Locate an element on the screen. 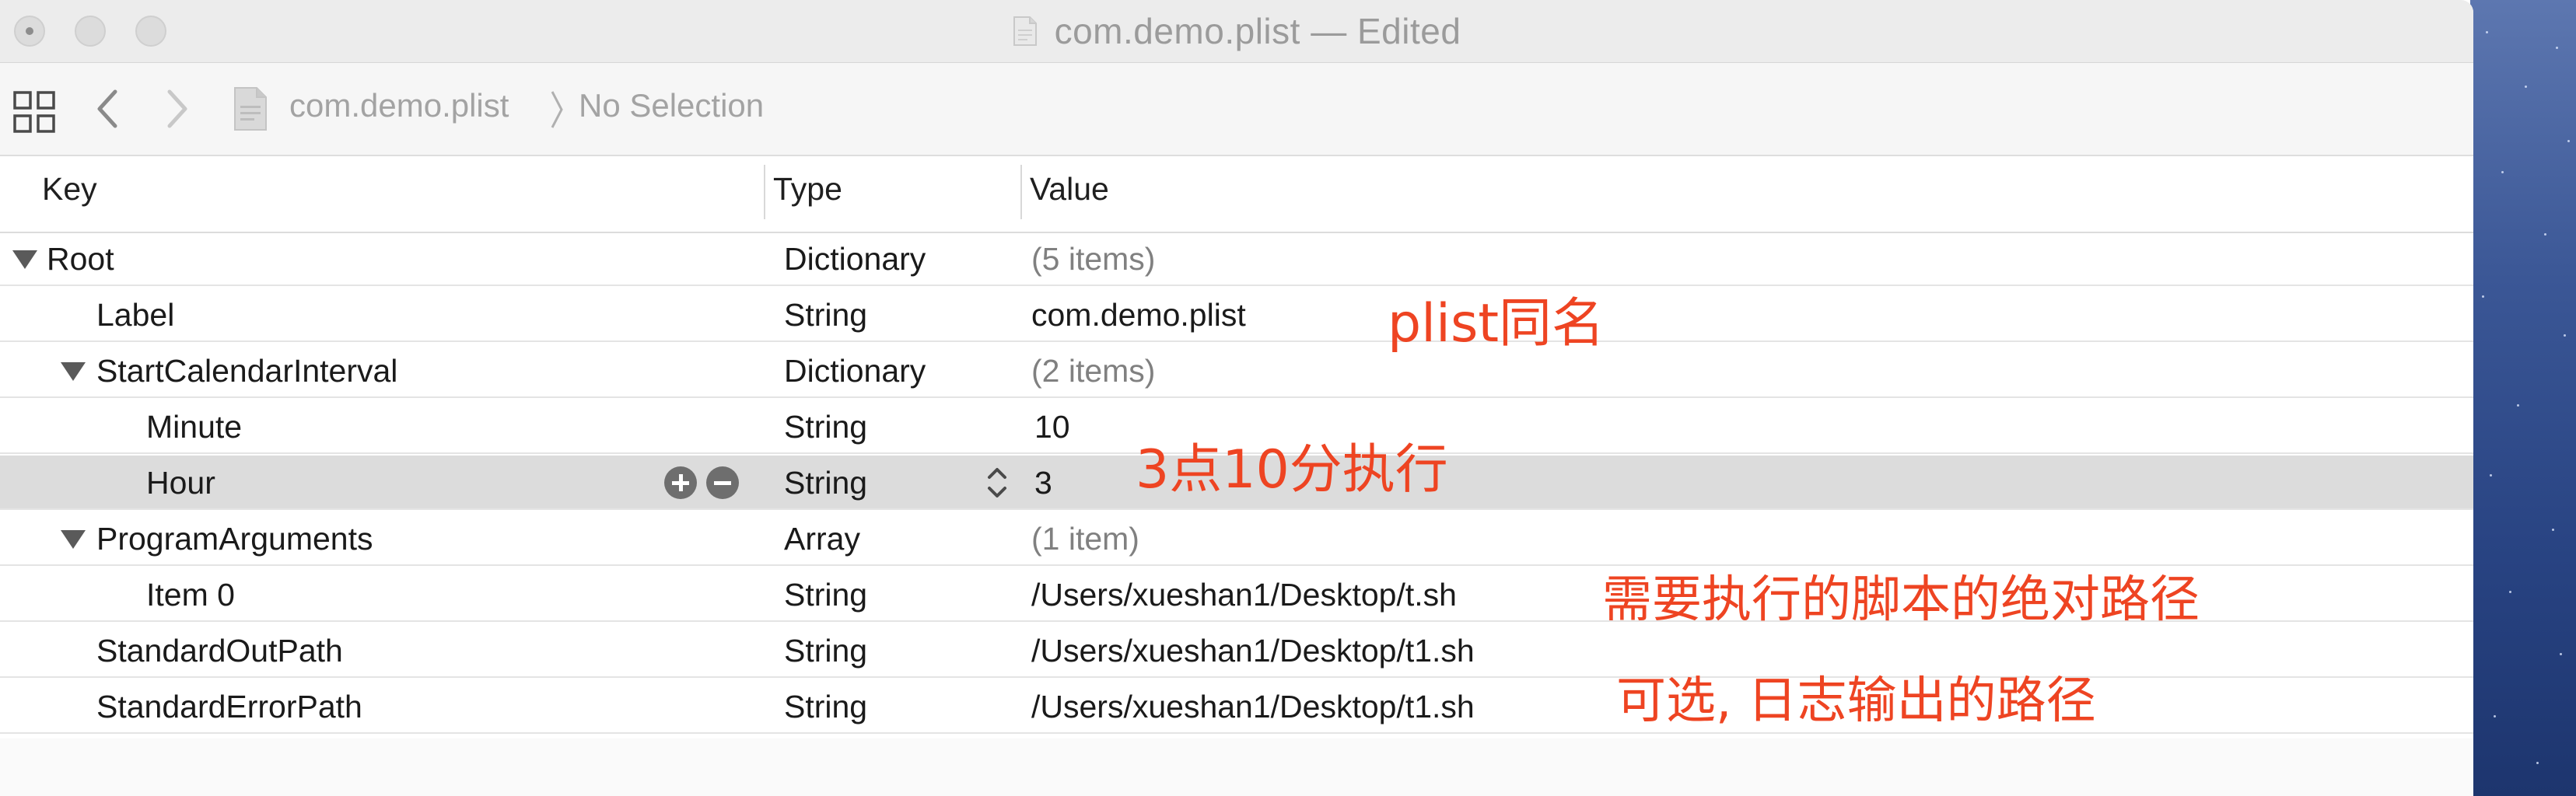 Image resolution: width=2576 pixels, height=796 pixels. column-header-type: Type is located at coordinates (808, 189).